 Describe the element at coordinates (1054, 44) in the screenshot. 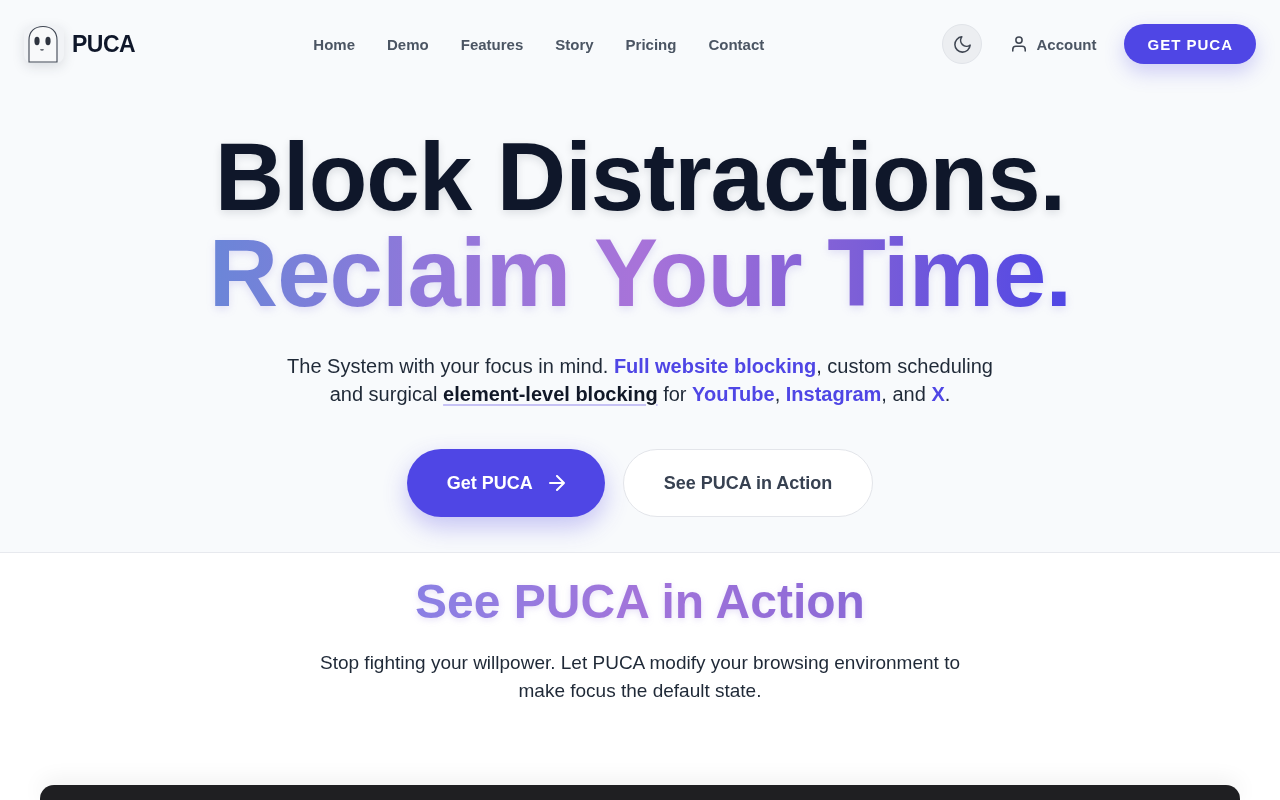

I see `account-link: Account` at that location.